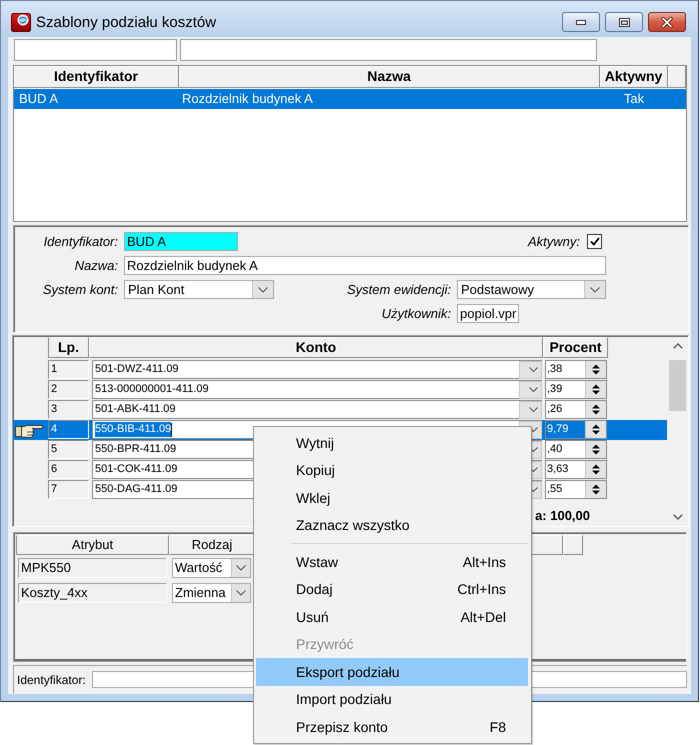  I want to click on table-cell-text: Tak, so click(634, 99).